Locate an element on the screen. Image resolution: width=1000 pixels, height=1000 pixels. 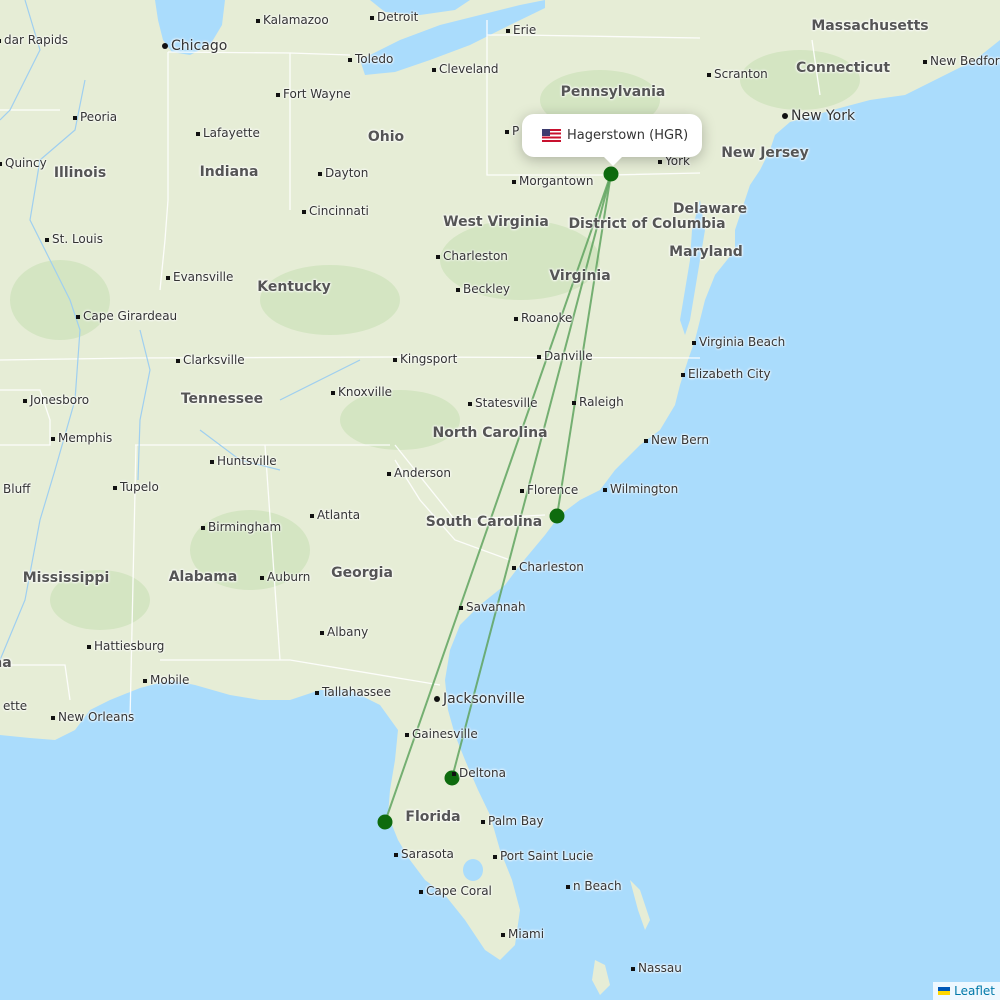
city-name: Birmingham is located at coordinates (245, 527).